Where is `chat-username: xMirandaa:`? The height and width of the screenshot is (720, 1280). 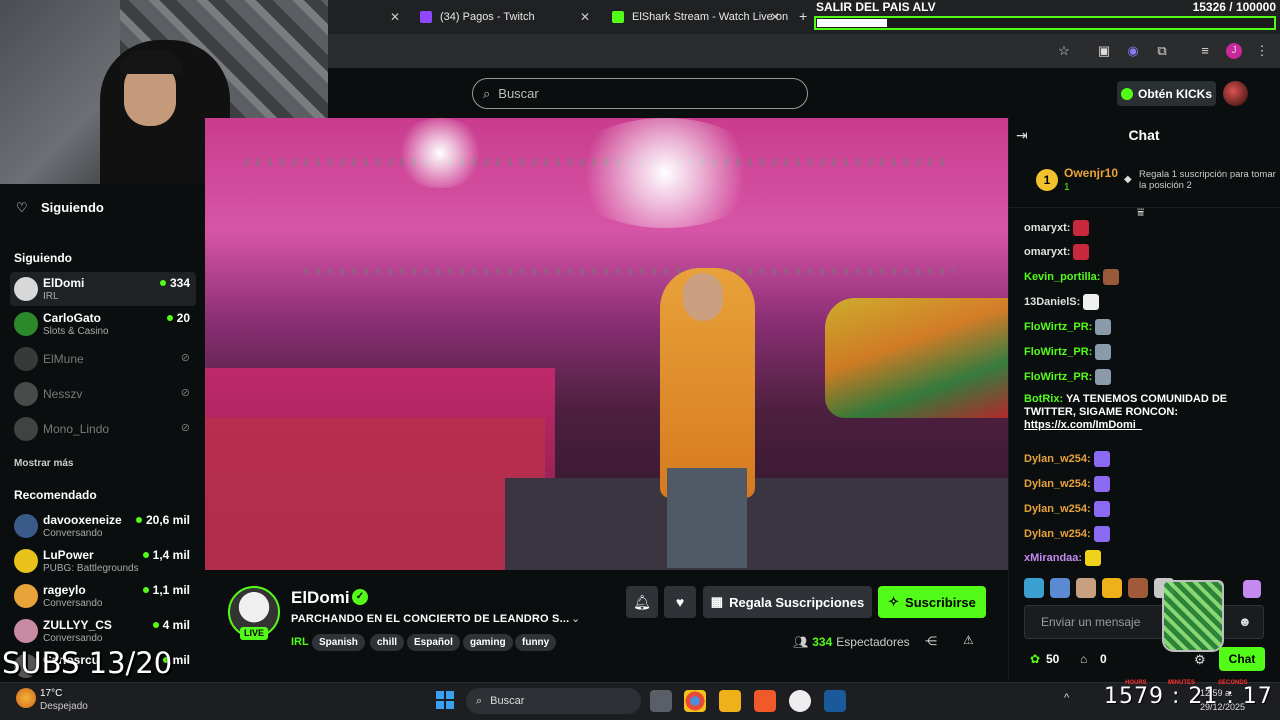 chat-username: xMirandaa: is located at coordinates (1053, 558).